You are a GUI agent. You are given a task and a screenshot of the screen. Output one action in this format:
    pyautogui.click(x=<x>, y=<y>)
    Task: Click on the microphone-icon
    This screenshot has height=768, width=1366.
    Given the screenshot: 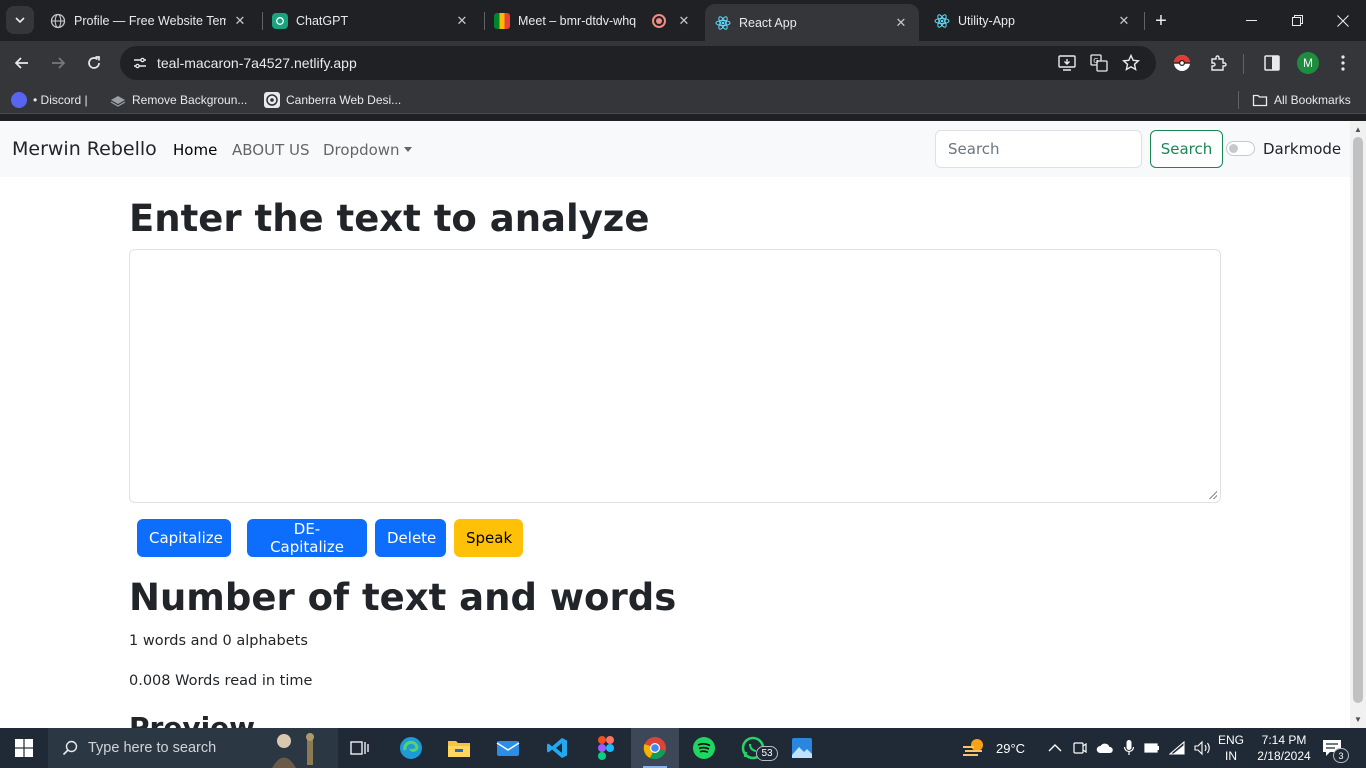 What is the action you would take?
    pyautogui.click(x=1129, y=748)
    